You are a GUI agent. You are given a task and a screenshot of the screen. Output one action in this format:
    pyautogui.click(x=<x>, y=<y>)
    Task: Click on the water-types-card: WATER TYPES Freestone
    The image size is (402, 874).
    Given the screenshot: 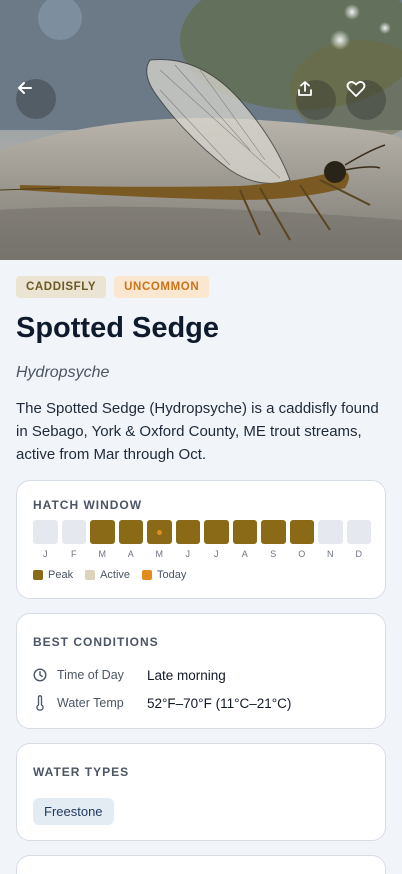 What is the action you would take?
    pyautogui.click(x=201, y=792)
    